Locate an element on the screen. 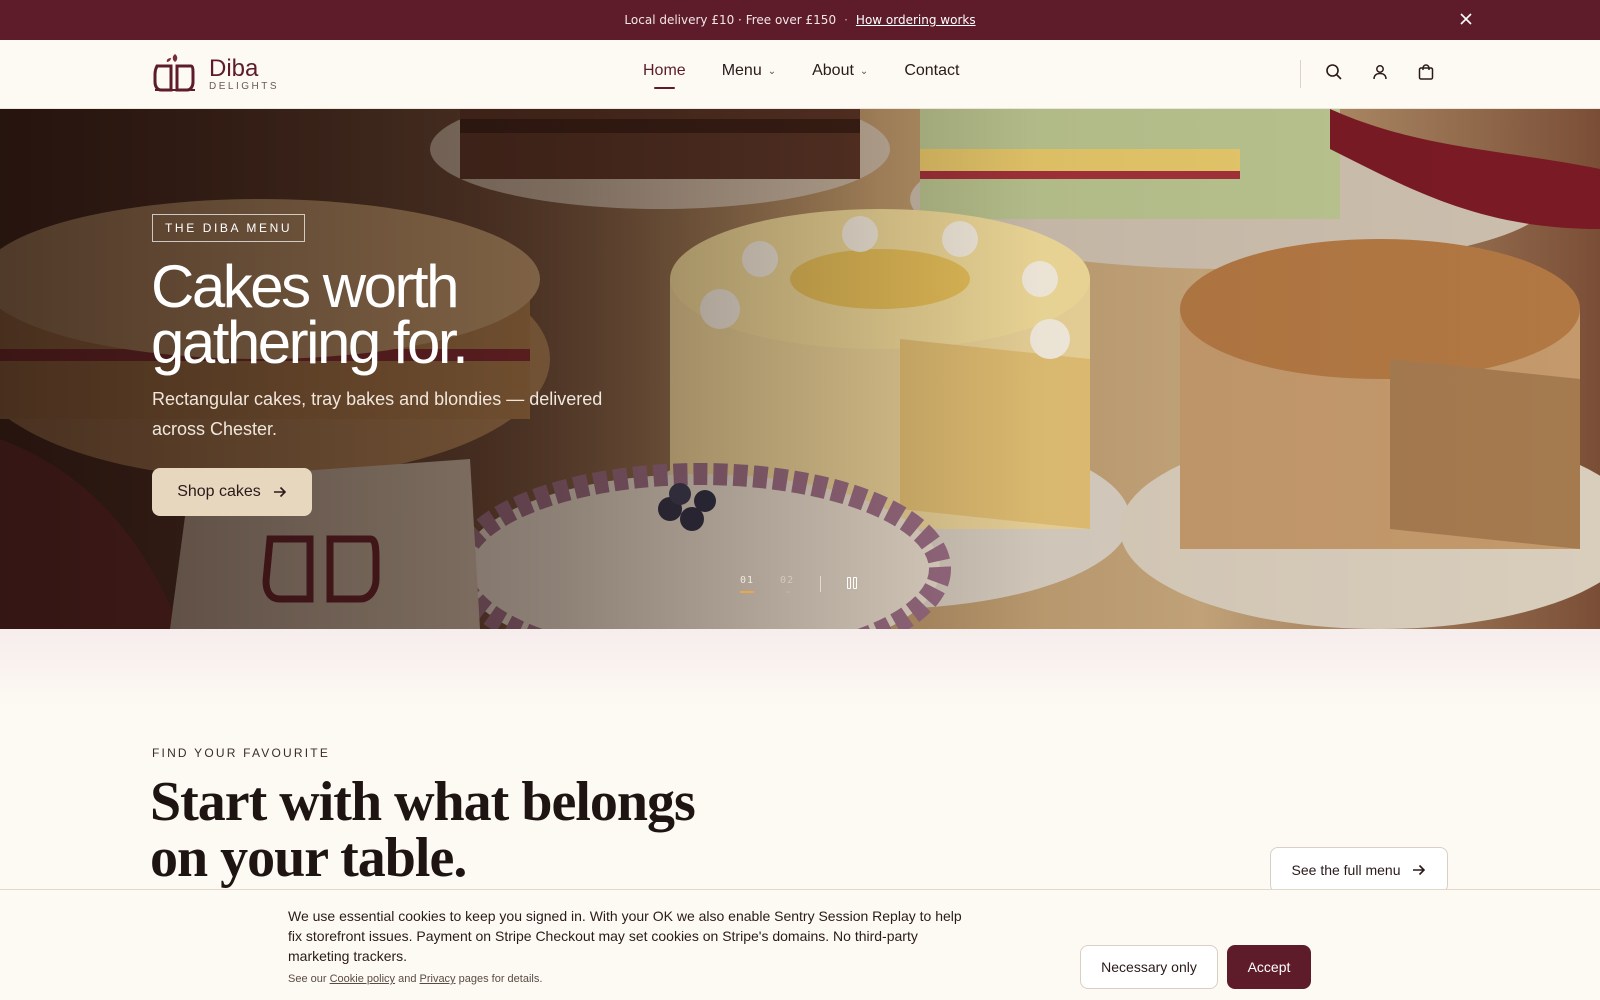  nav-contact-label: Contact is located at coordinates (932, 70).